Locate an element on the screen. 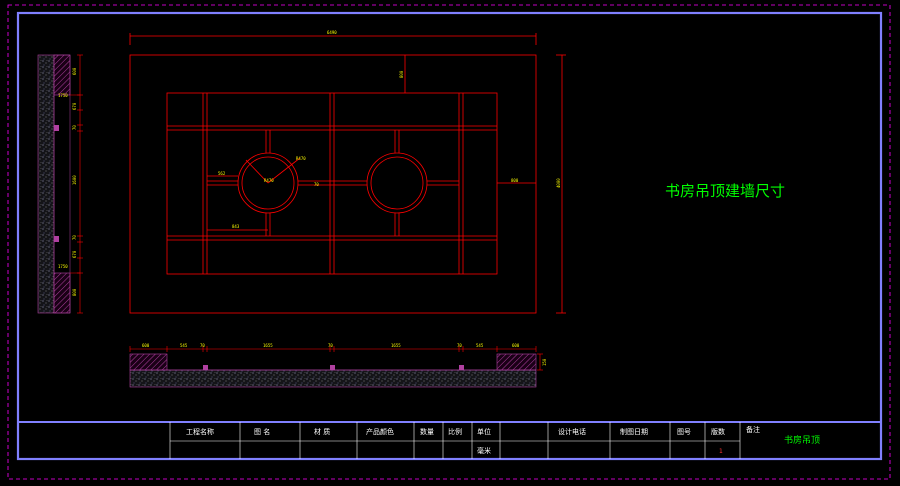 This screenshot has height=486, width=900. side-dim-7: 1750 is located at coordinates (63, 266).